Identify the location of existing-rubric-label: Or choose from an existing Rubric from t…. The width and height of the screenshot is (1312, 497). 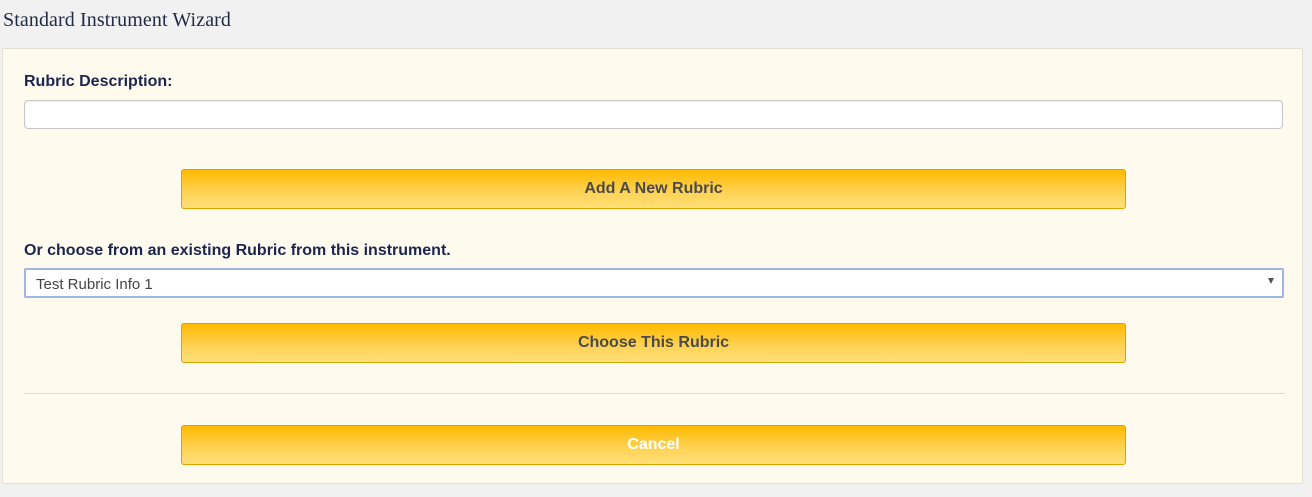
(237, 250).